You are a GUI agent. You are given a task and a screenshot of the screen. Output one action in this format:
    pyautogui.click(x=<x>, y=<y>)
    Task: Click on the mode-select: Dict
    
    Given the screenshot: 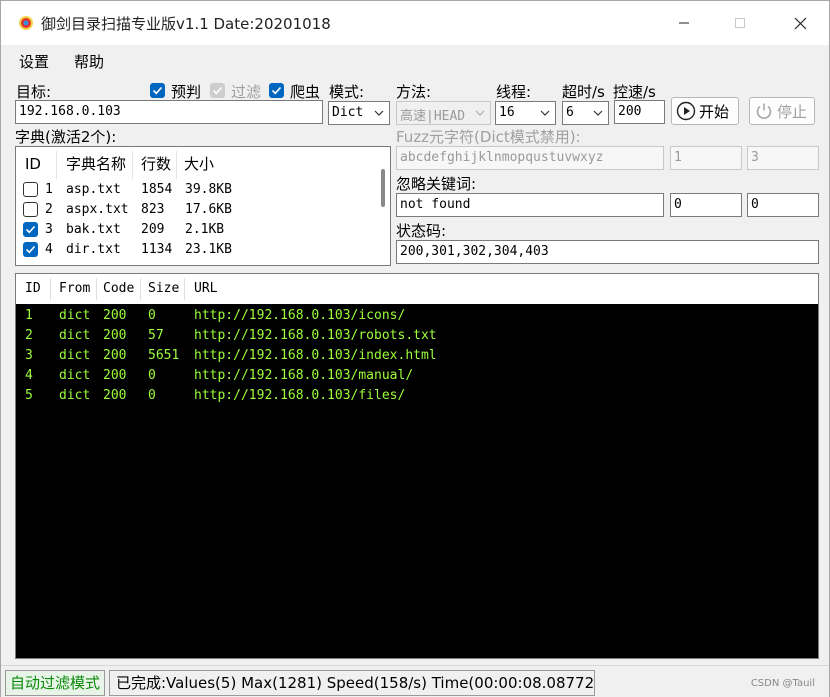 What is the action you would take?
    pyautogui.click(x=359, y=113)
    